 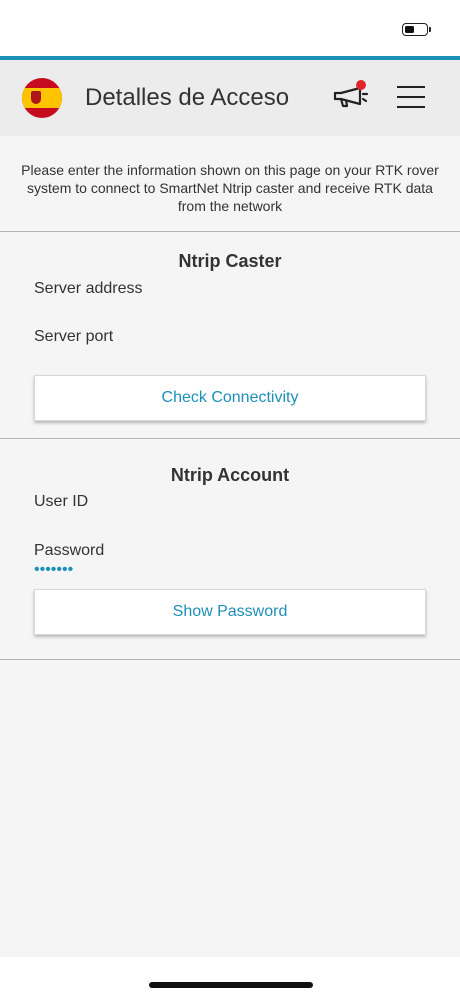 I want to click on status-bar, so click(x=230, y=28).